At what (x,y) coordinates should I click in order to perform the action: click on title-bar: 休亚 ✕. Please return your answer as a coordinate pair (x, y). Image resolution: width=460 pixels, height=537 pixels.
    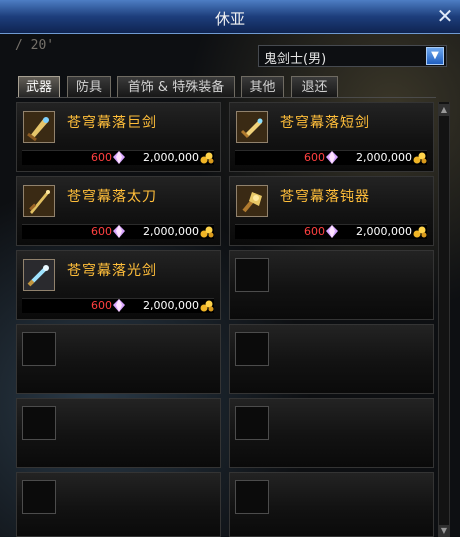
    Looking at the image, I should click on (230, 17).